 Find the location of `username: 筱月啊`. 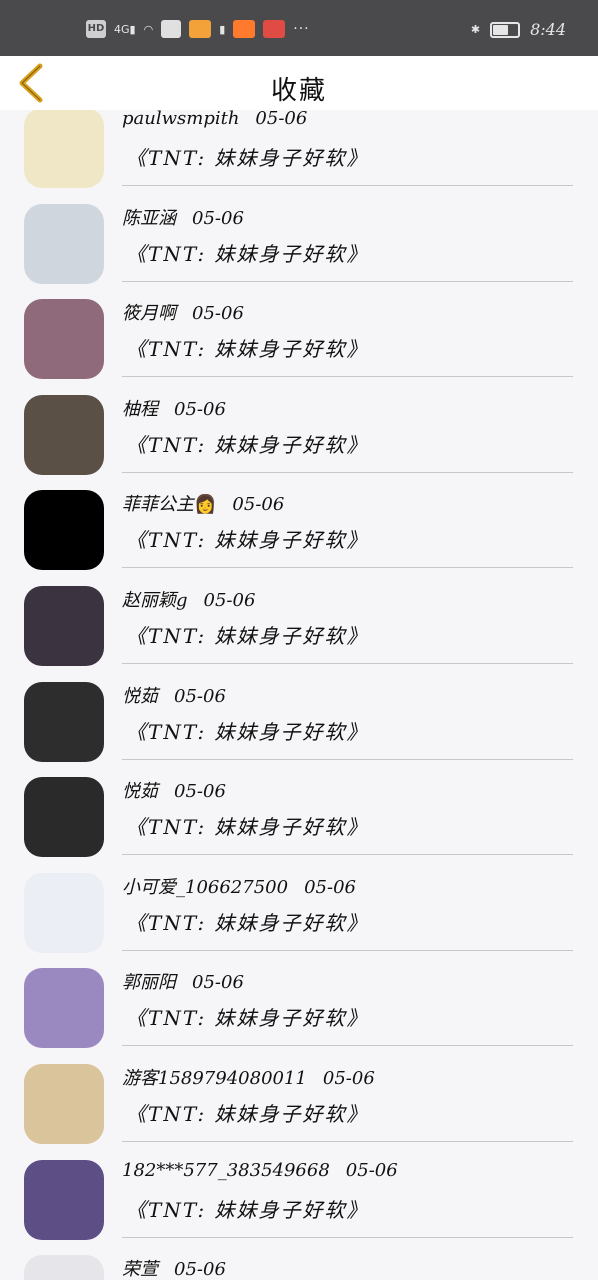

username: 筱月啊 is located at coordinates (149, 314).